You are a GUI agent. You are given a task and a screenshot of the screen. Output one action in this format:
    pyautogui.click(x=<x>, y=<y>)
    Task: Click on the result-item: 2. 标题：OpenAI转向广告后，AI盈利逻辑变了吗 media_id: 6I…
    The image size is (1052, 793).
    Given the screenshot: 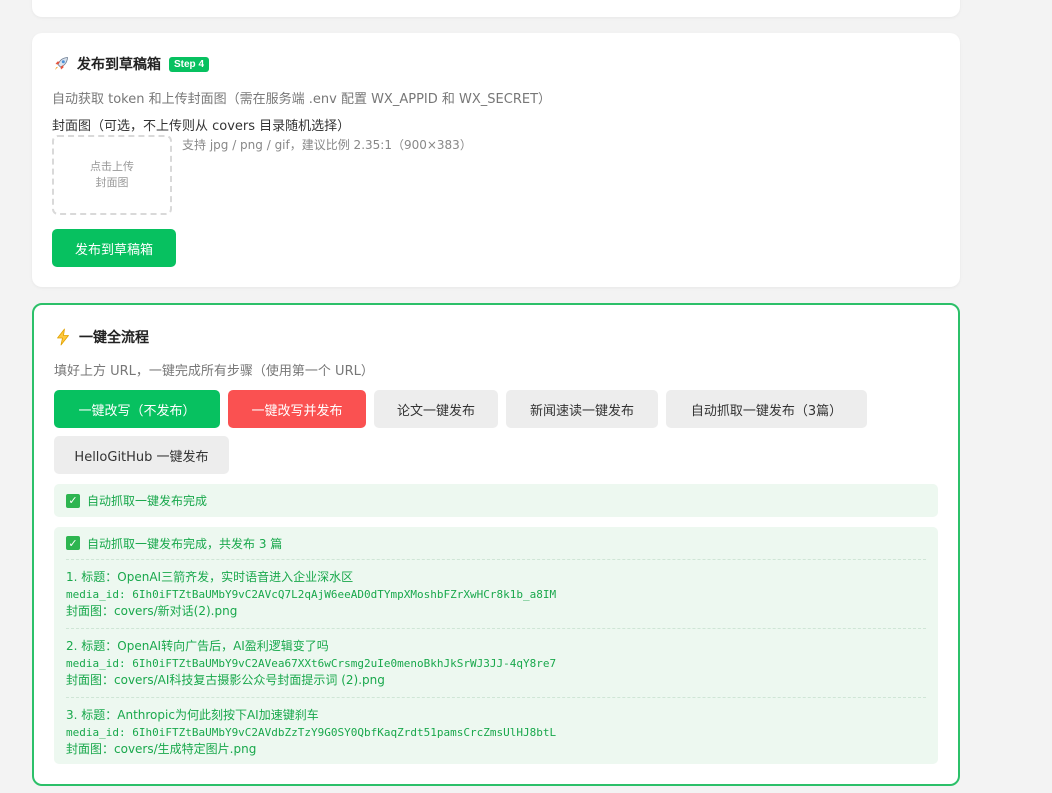 What is the action you would take?
    pyautogui.click(x=496, y=663)
    